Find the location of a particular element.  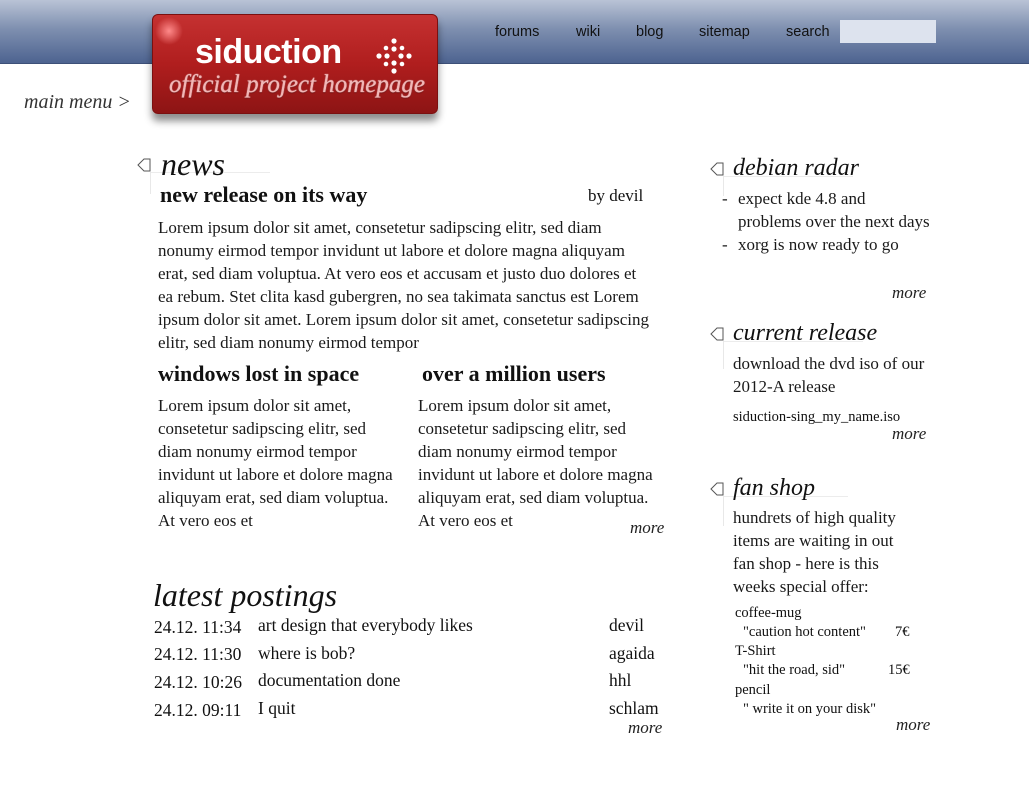

site-logo: siduction official project homepage is located at coordinates (295, 64).